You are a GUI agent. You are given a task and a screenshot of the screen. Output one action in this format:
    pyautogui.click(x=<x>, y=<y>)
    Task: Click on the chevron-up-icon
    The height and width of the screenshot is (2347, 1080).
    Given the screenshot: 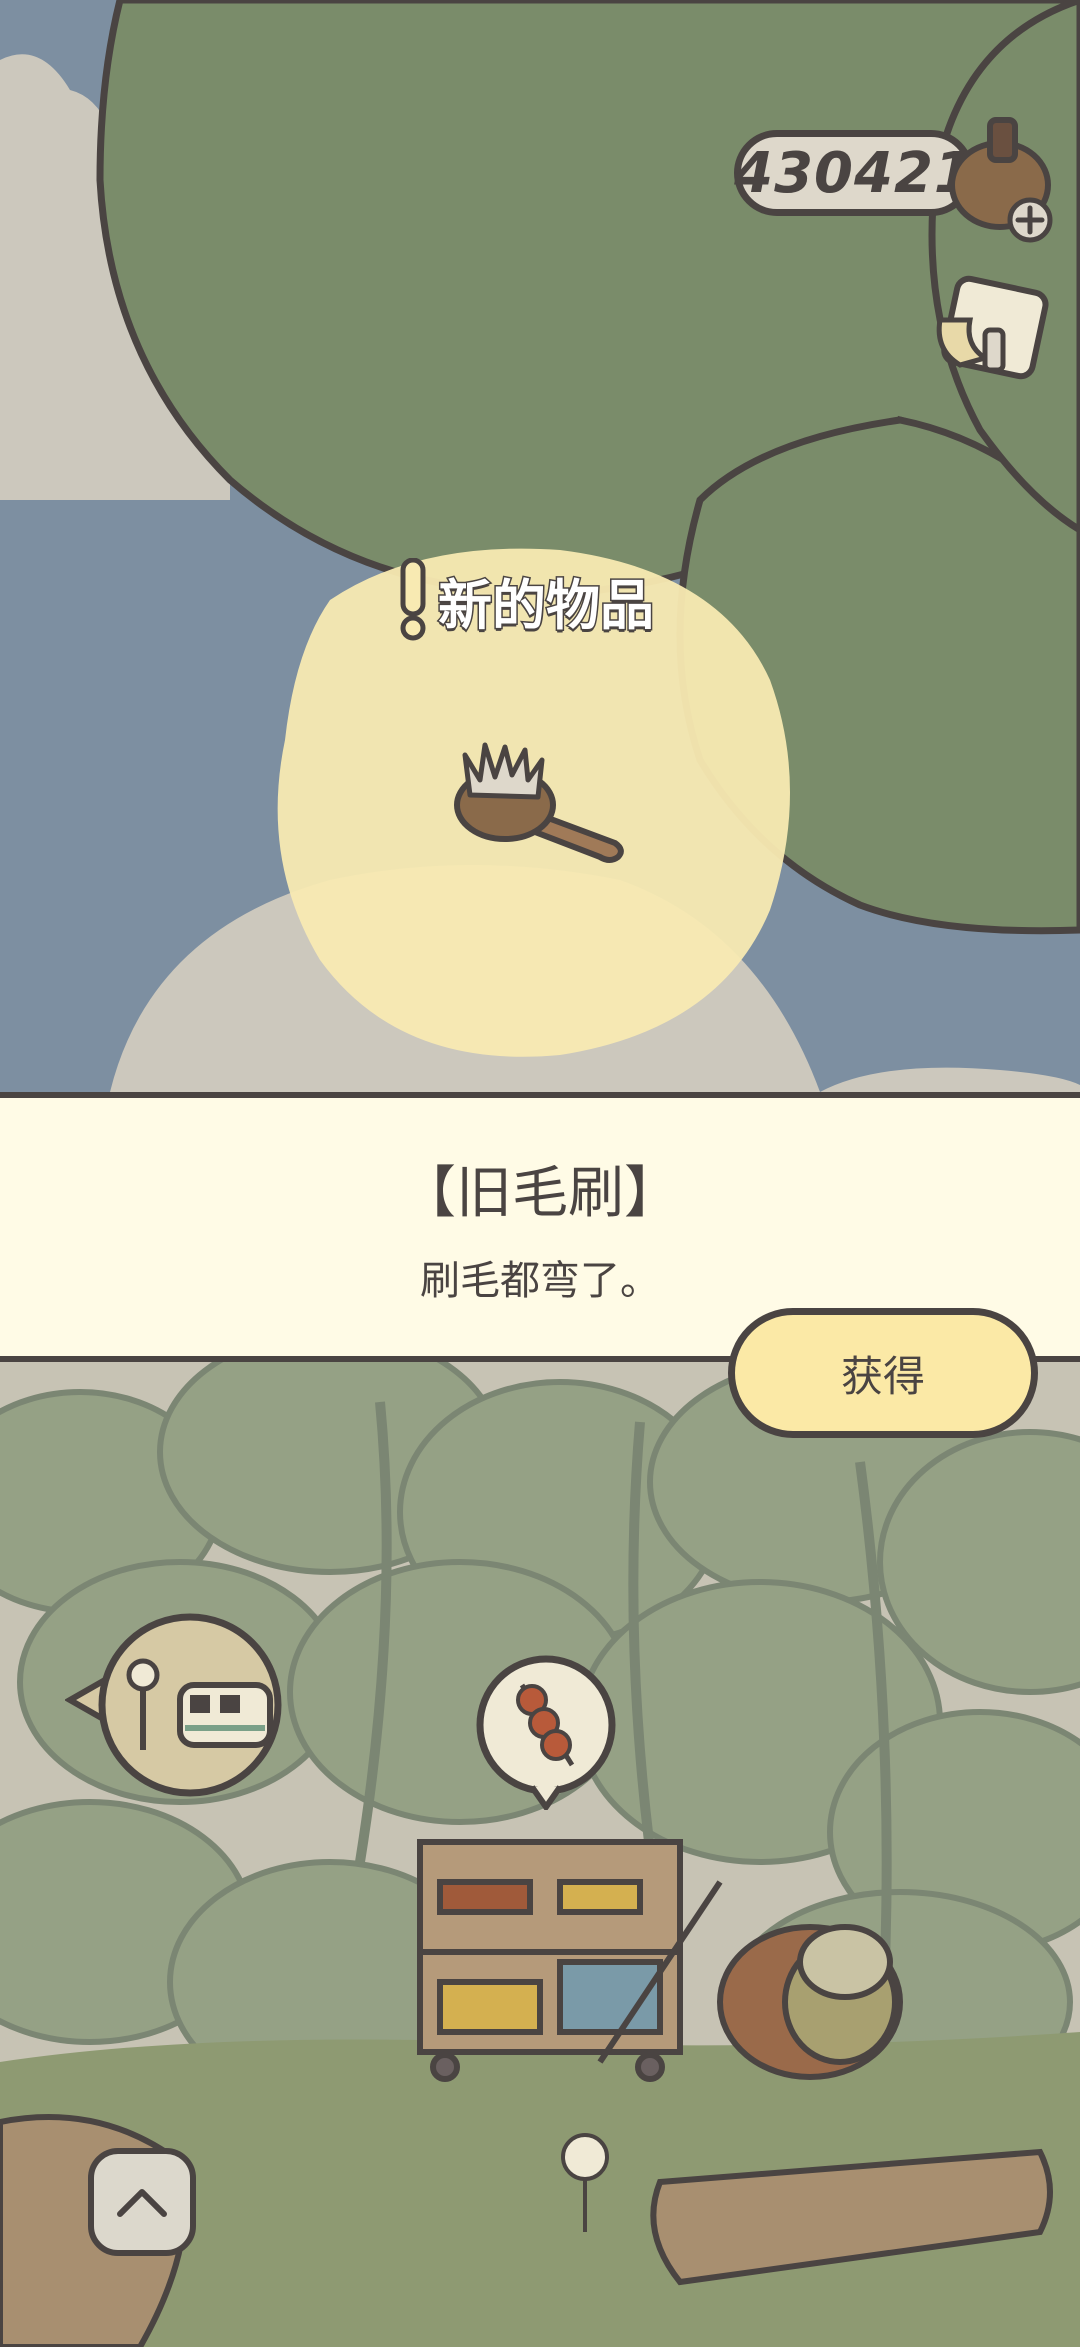 What is the action you would take?
    pyautogui.click(x=142, y=2203)
    